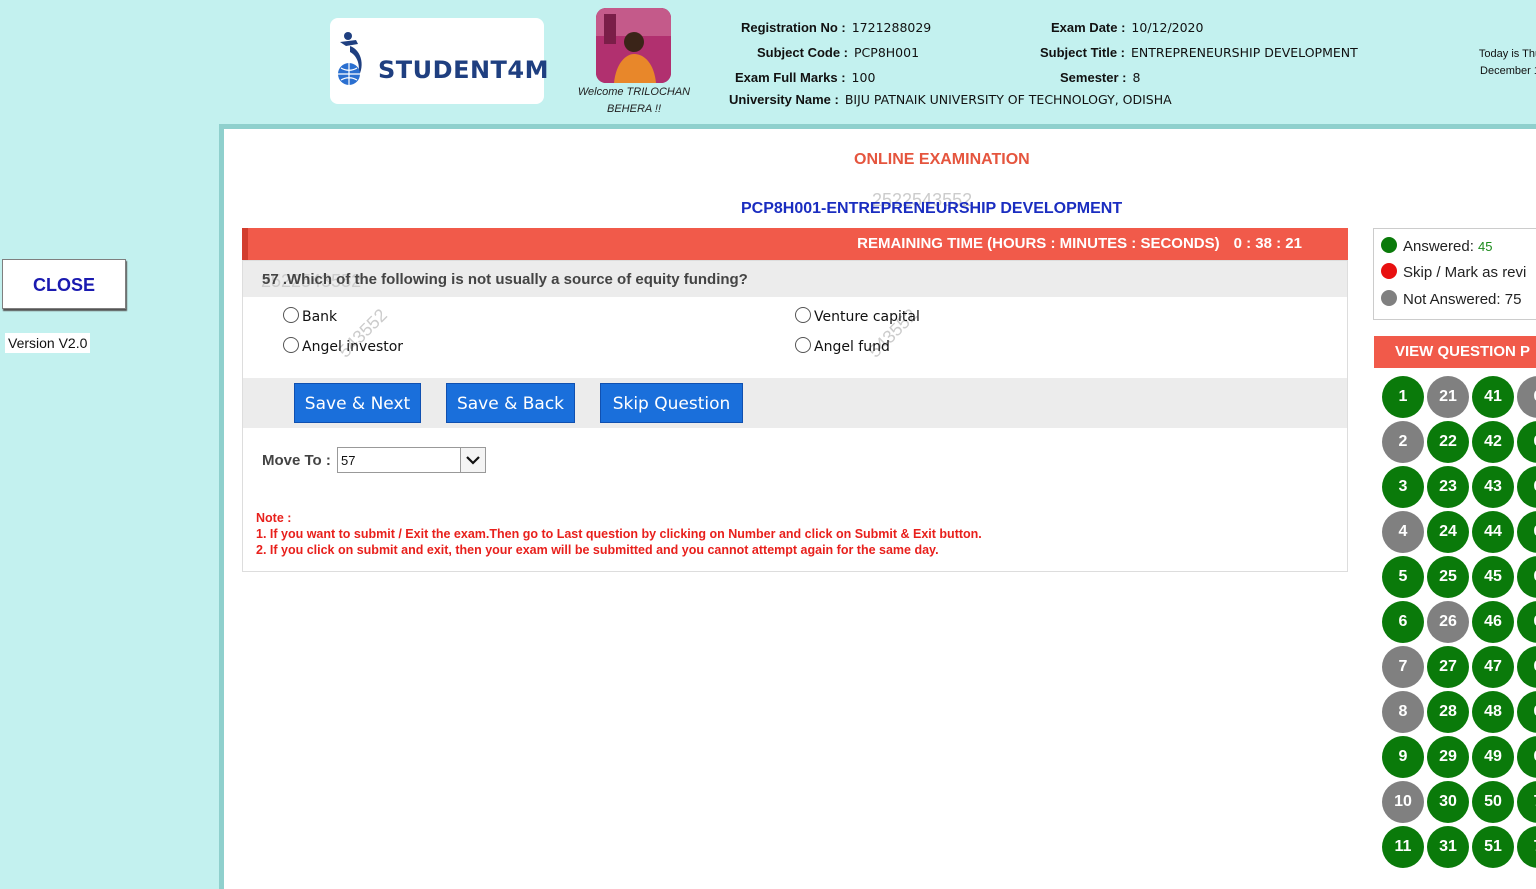 This screenshot has width=1536, height=889. I want to click on question-number-button: 28, so click(1448, 712).